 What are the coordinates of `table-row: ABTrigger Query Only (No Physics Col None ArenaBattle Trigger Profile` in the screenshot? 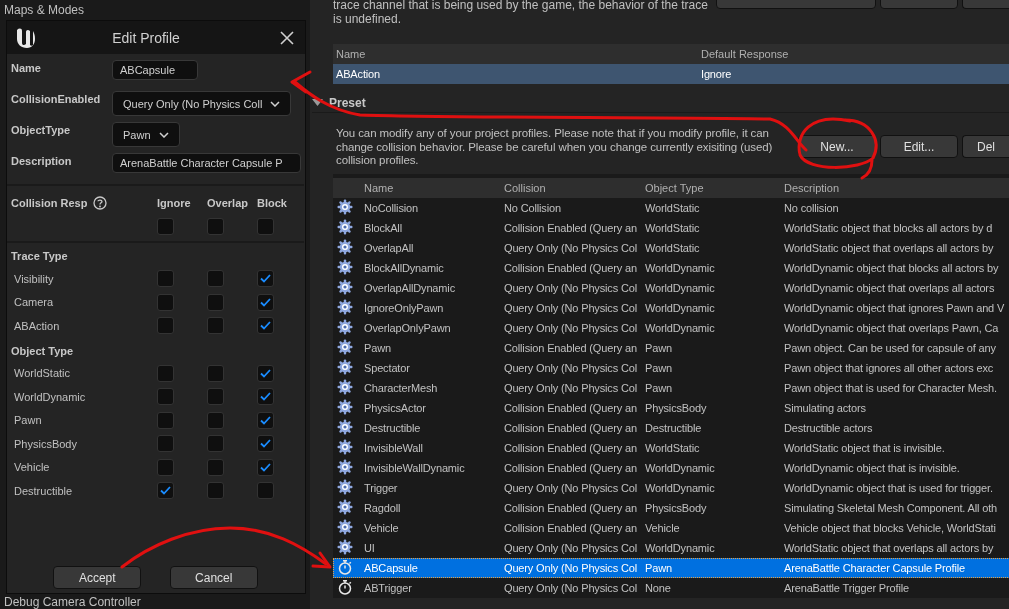 It's located at (671, 588).